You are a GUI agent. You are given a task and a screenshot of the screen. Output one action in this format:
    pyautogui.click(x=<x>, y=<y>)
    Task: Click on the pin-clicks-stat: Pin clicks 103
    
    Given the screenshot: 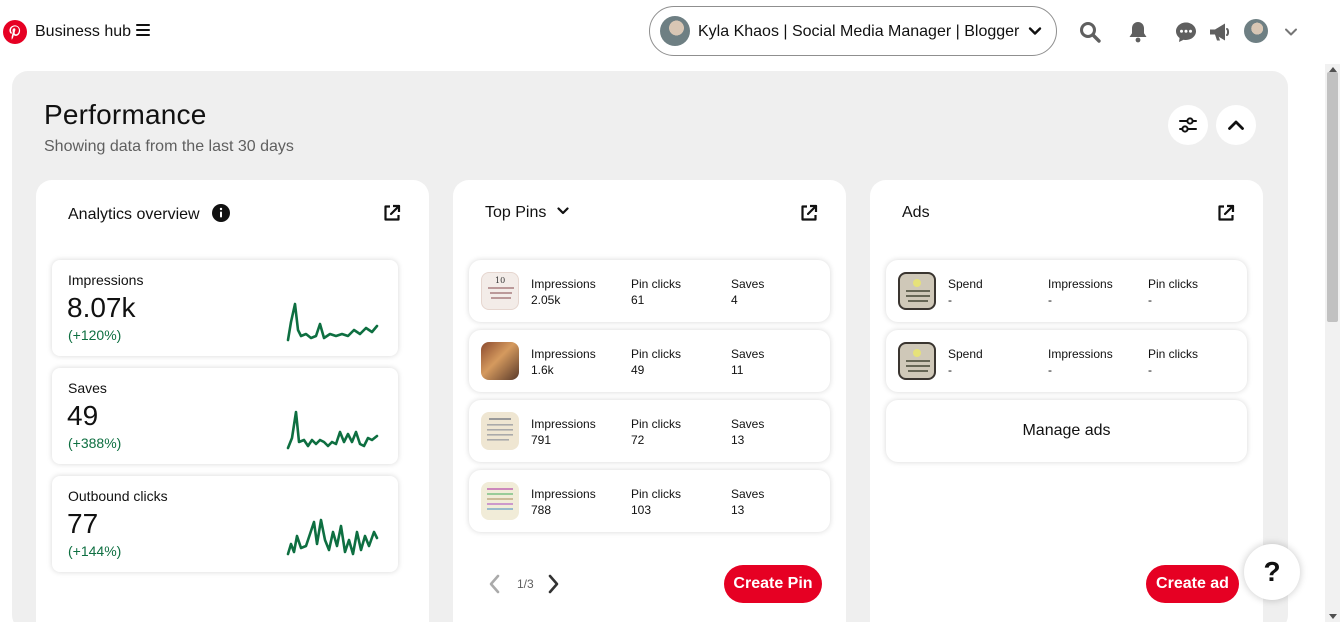 What is the action you would take?
    pyautogui.click(x=656, y=502)
    